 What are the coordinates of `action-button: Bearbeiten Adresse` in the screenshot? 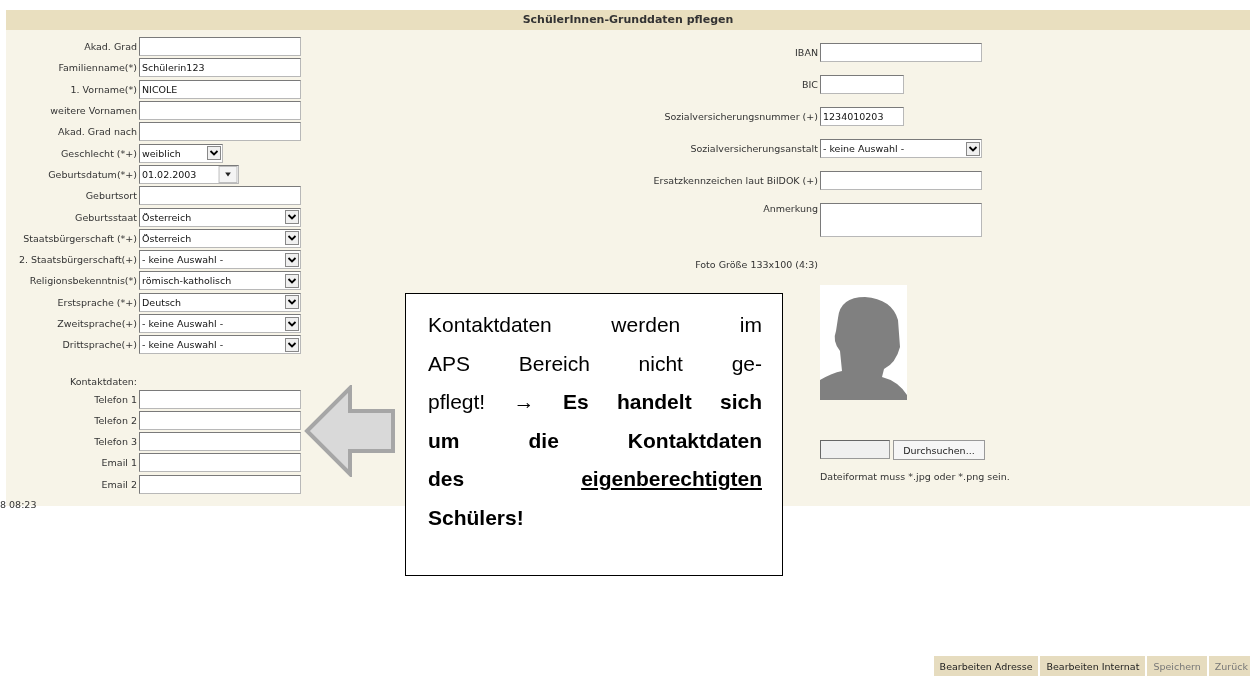 It's located at (985, 666).